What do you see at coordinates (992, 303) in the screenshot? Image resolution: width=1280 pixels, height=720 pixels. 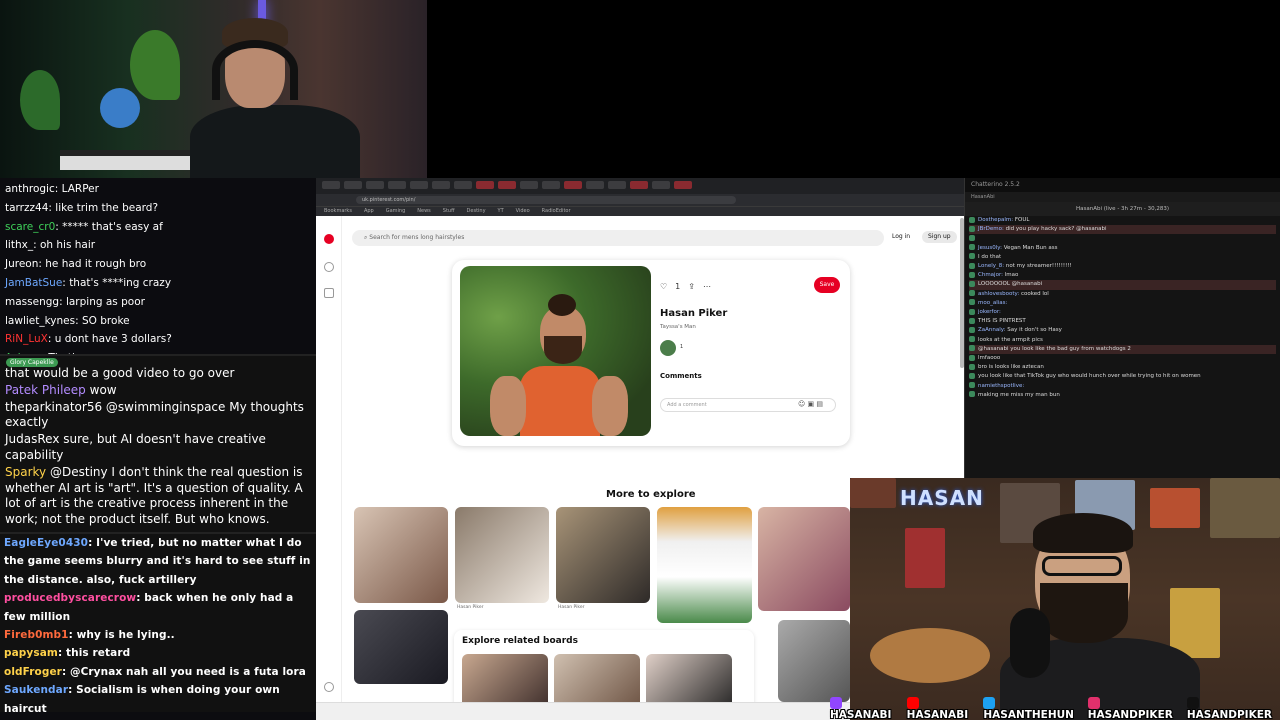 I see `chatterino-username: moo_alias:` at bounding box center [992, 303].